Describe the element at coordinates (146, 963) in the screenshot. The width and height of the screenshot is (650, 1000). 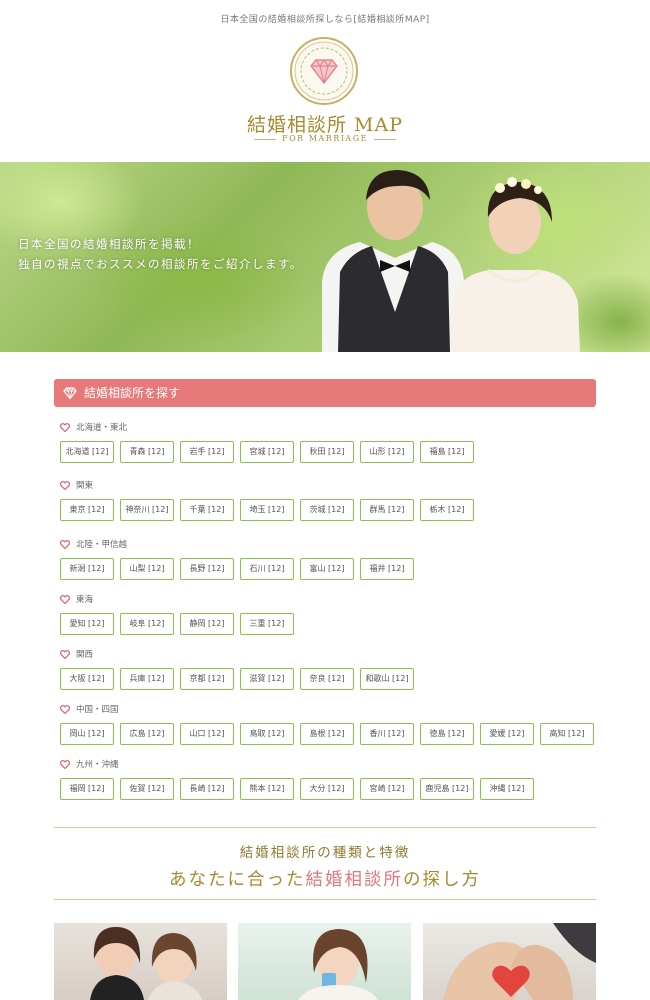
I see `two-women-photo` at that location.